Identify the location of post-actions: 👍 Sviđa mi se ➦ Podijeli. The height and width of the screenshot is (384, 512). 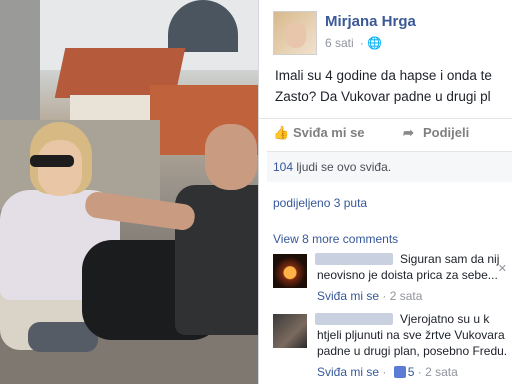
(385, 133).